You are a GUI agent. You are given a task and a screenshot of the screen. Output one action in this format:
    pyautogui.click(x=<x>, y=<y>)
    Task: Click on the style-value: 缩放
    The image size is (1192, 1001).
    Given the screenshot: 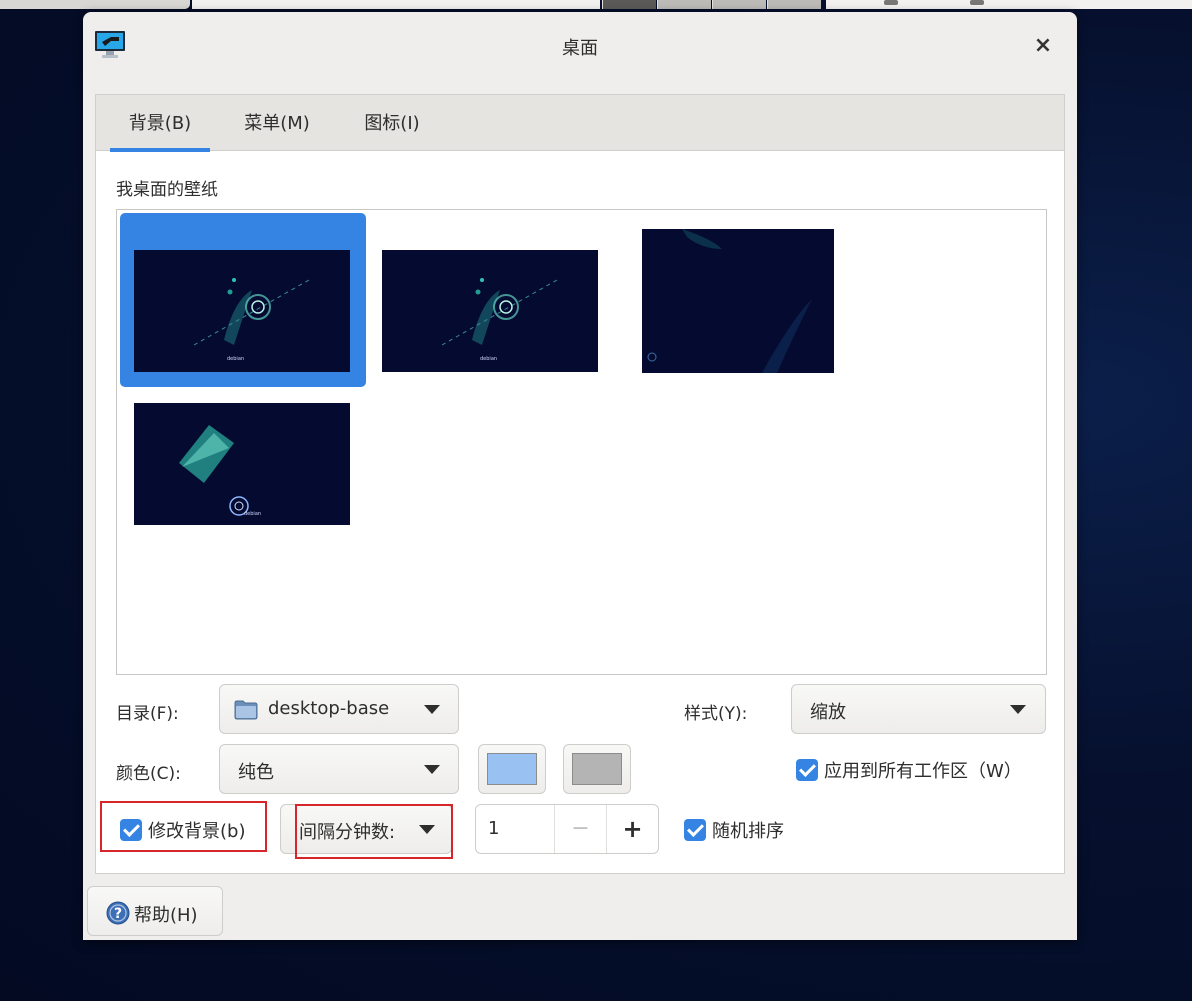 What is the action you would take?
    pyautogui.click(x=828, y=712)
    